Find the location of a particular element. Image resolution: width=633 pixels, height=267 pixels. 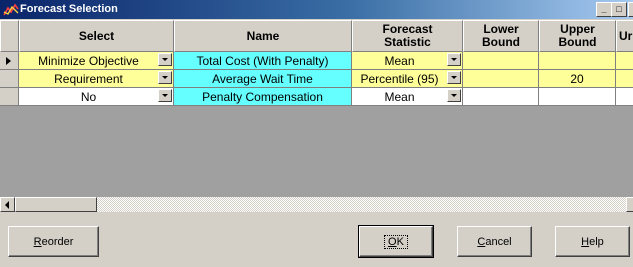

horizontal-scrollbar is located at coordinates (316, 204).